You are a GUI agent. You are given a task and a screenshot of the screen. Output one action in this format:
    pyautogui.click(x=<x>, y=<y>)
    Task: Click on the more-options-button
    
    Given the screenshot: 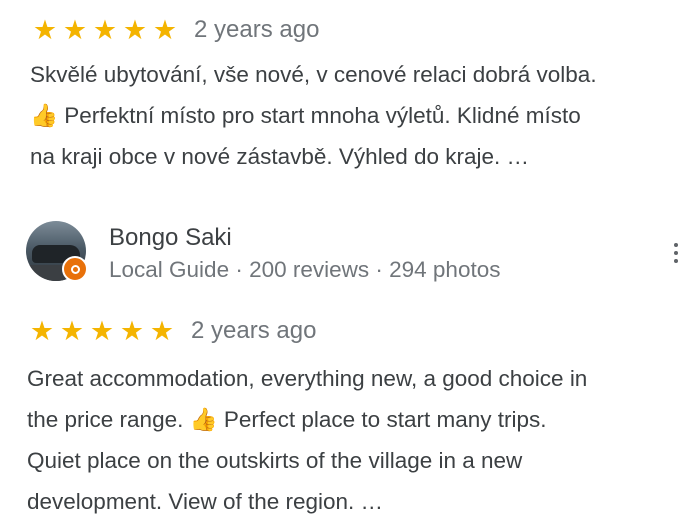 What is the action you would take?
    pyautogui.click(x=676, y=253)
    